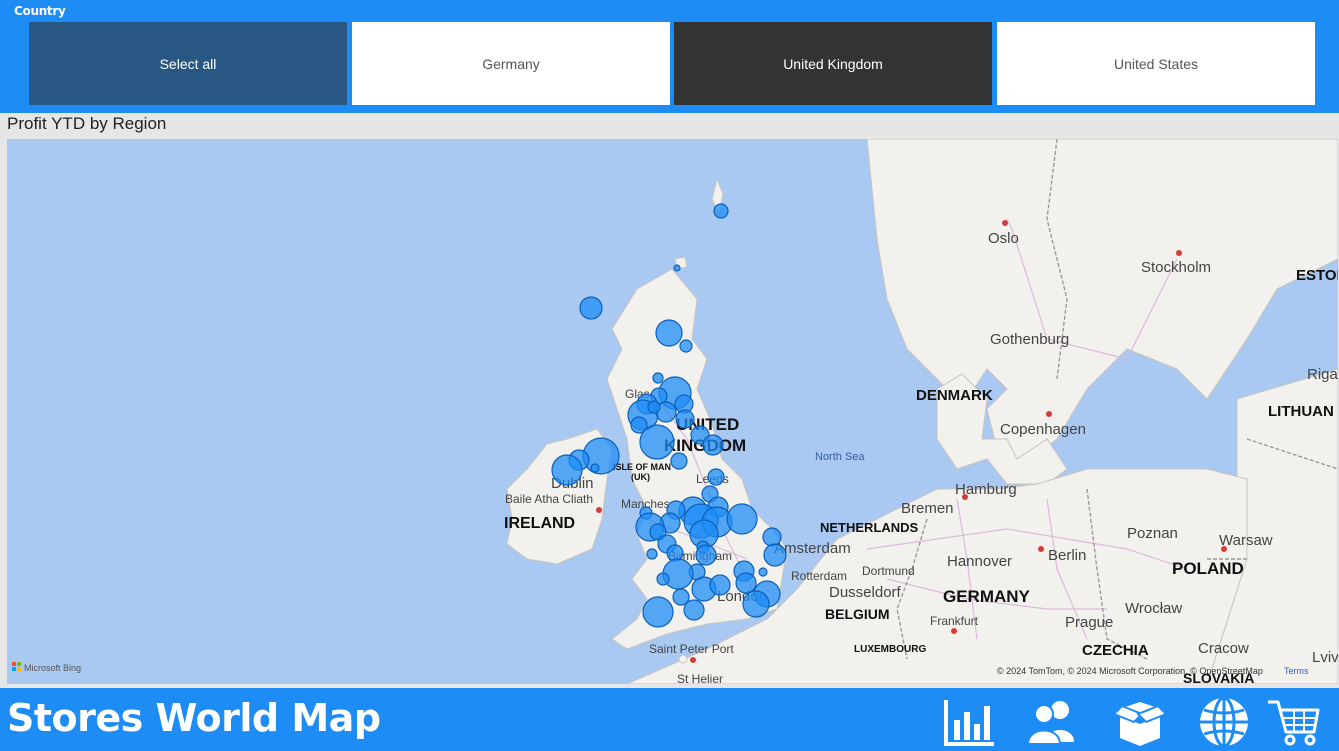 This screenshot has width=1339, height=751. What do you see at coordinates (549, 499) in the screenshot?
I see `label-baile: Baile Atha Cliath` at bounding box center [549, 499].